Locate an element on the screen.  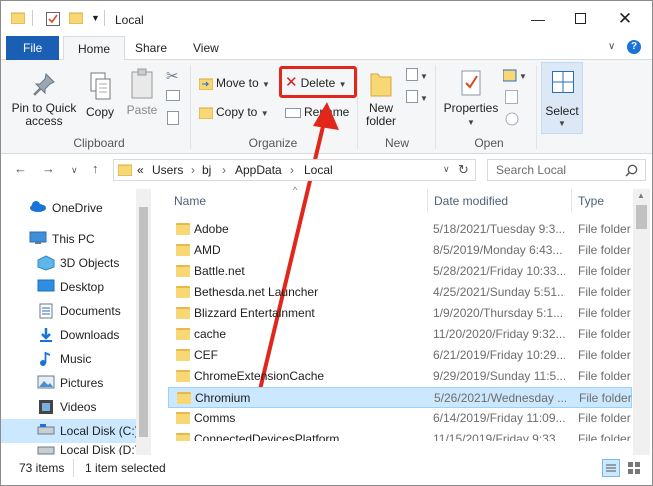
sort-up-icon: ^ is located at coordinates (295, 190).